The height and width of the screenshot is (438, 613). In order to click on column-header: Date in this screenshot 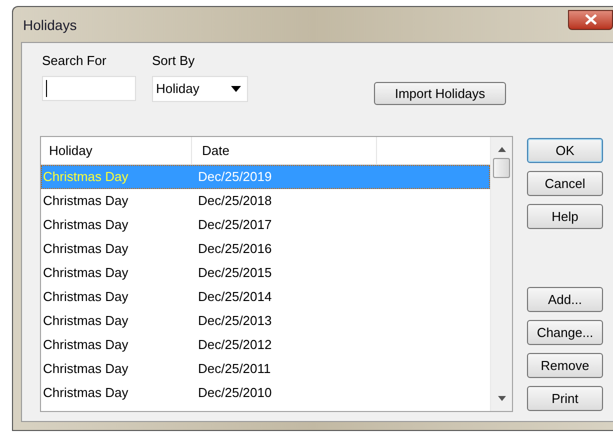, I will do `click(284, 150)`.